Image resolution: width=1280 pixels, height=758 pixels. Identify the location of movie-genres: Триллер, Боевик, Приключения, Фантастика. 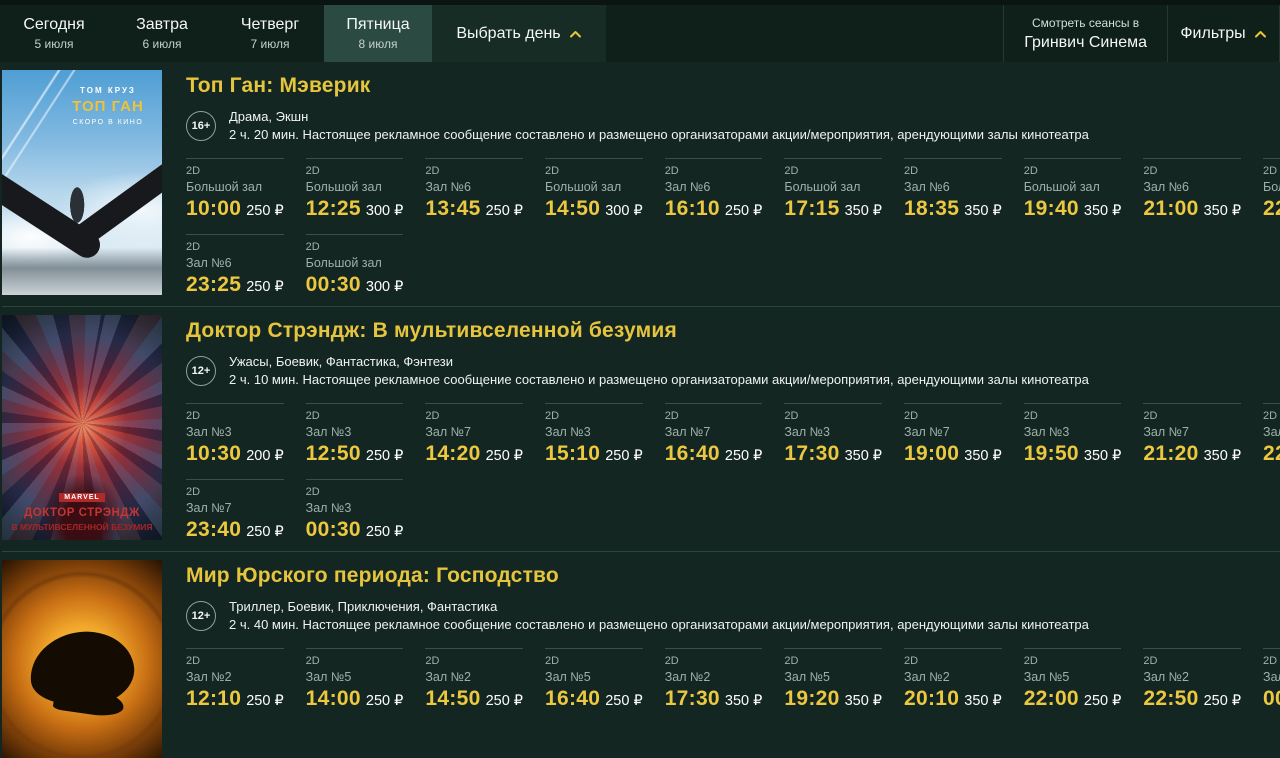
(363, 606).